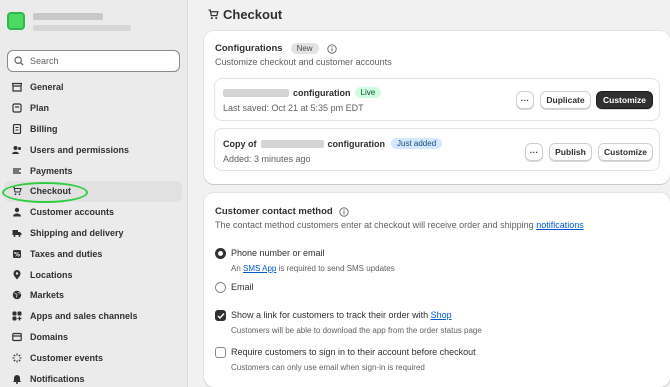 This screenshot has height=387, width=670. Describe the element at coordinates (16, 21) in the screenshot. I see `store-avatar` at that location.